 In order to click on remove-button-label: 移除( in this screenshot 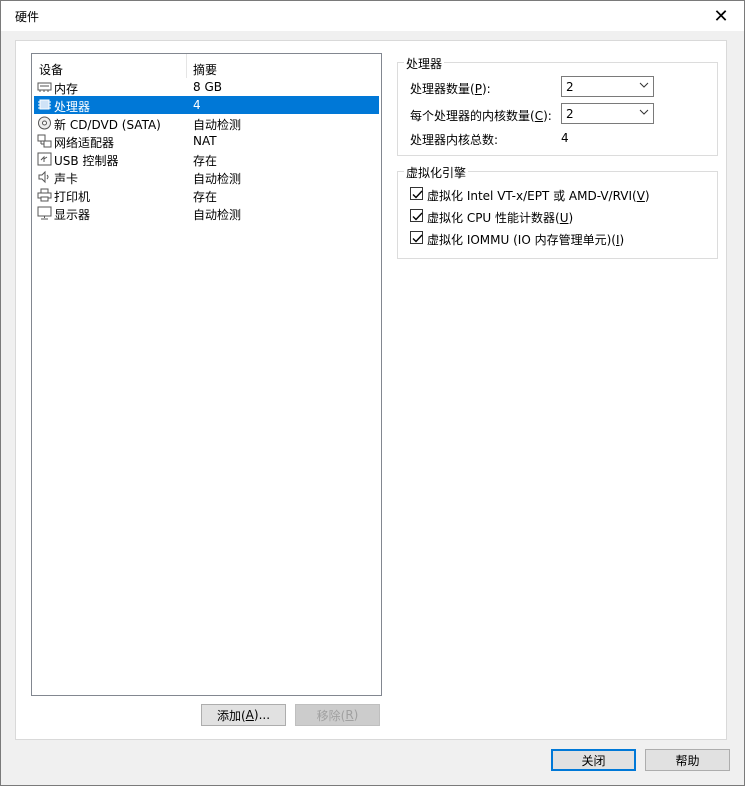, I will do `click(331, 715)`.